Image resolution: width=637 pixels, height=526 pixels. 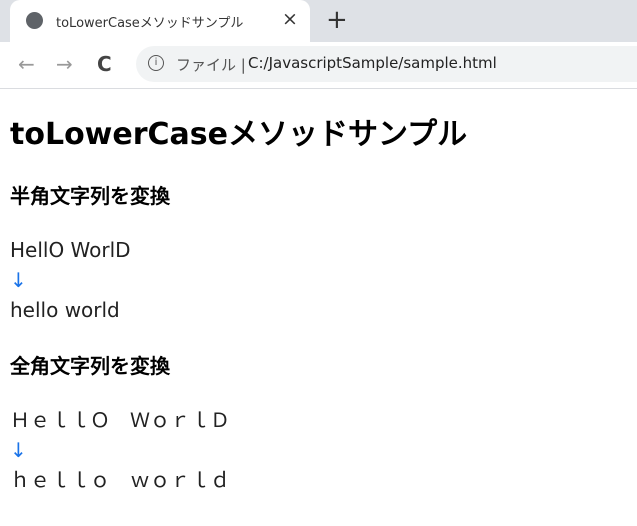 I want to click on output-text: hello world, so click(x=65, y=310).